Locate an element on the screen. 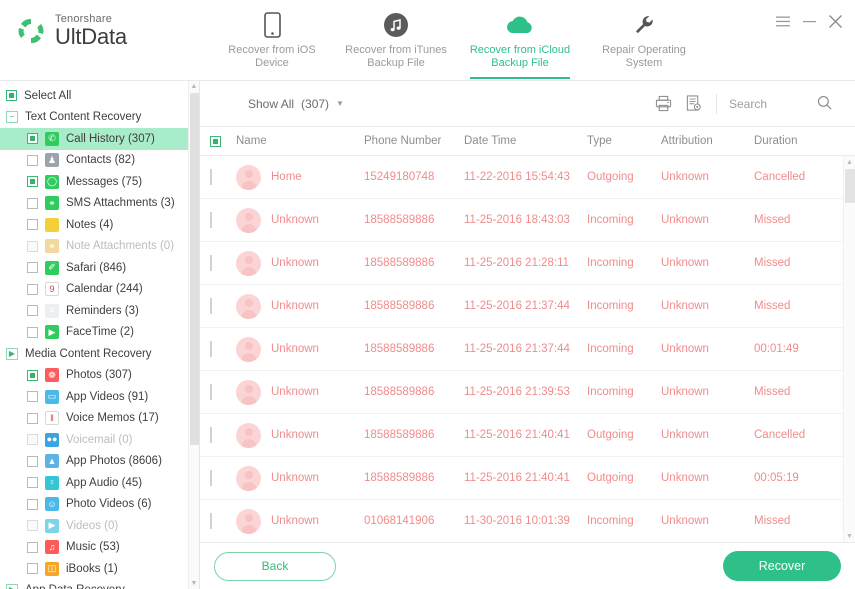 The width and height of the screenshot is (855, 589). sidebar-group-0: − Text Content Recovery is located at coordinates (94, 118).